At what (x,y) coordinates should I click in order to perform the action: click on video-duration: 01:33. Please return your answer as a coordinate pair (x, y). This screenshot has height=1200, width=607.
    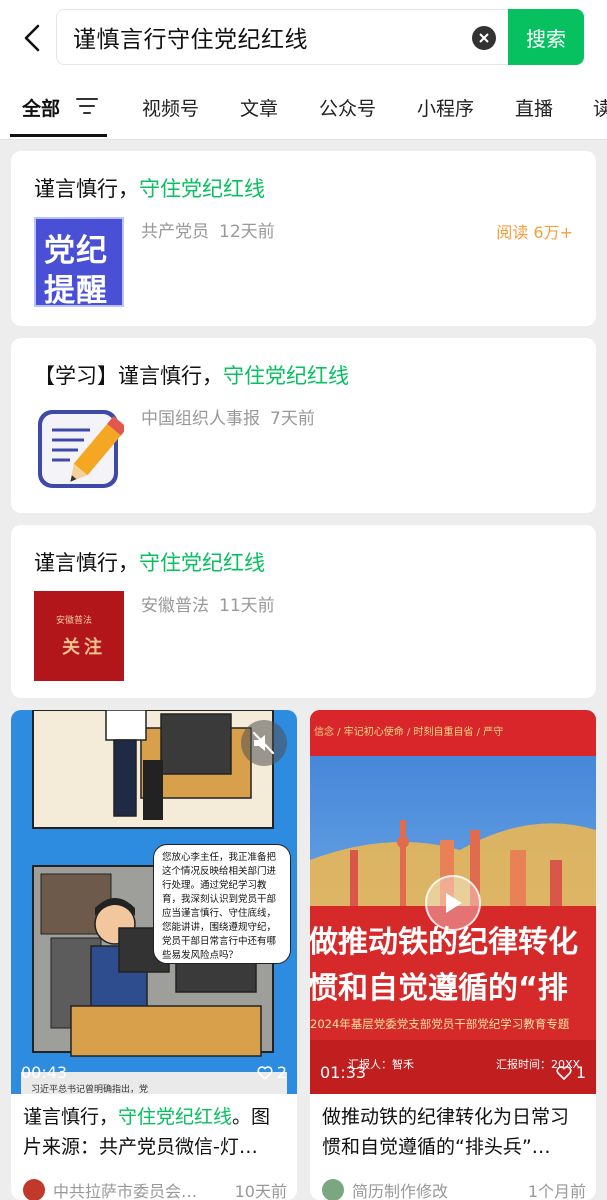
    Looking at the image, I should click on (343, 1072).